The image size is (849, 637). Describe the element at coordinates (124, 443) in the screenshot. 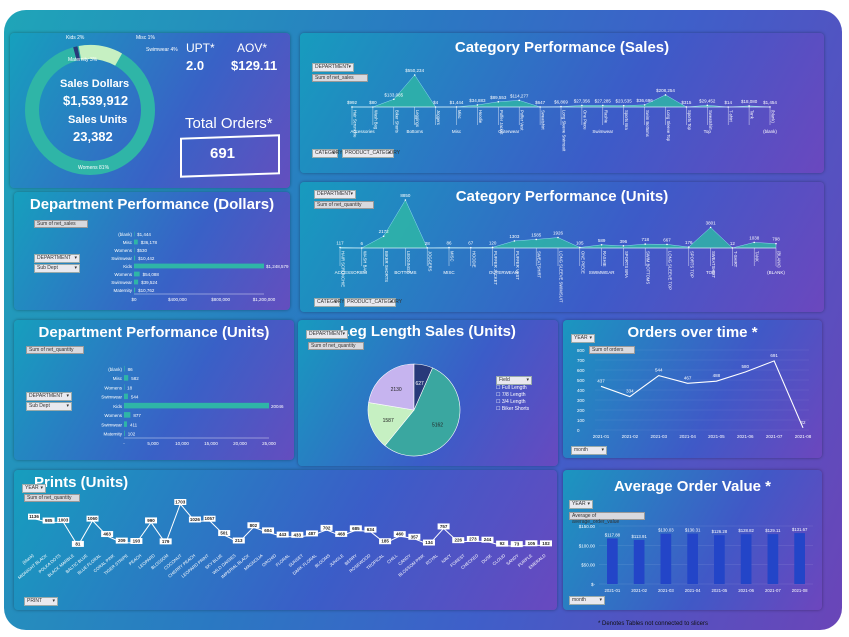

I see `x-tick: -` at that location.